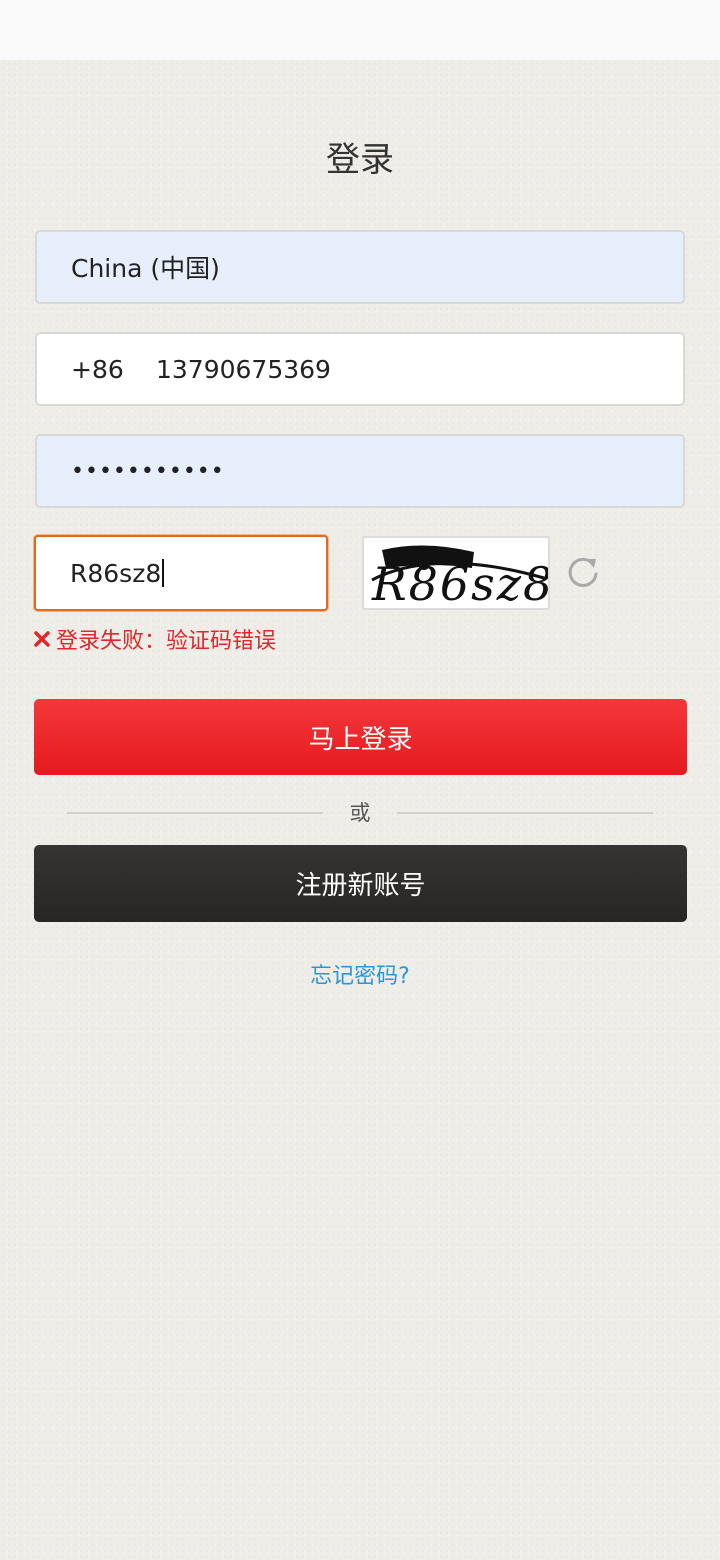 The width and height of the screenshot is (720, 1560). Describe the element at coordinates (459, 582) in the screenshot. I see `captcha-image-text: R86sz8` at that location.